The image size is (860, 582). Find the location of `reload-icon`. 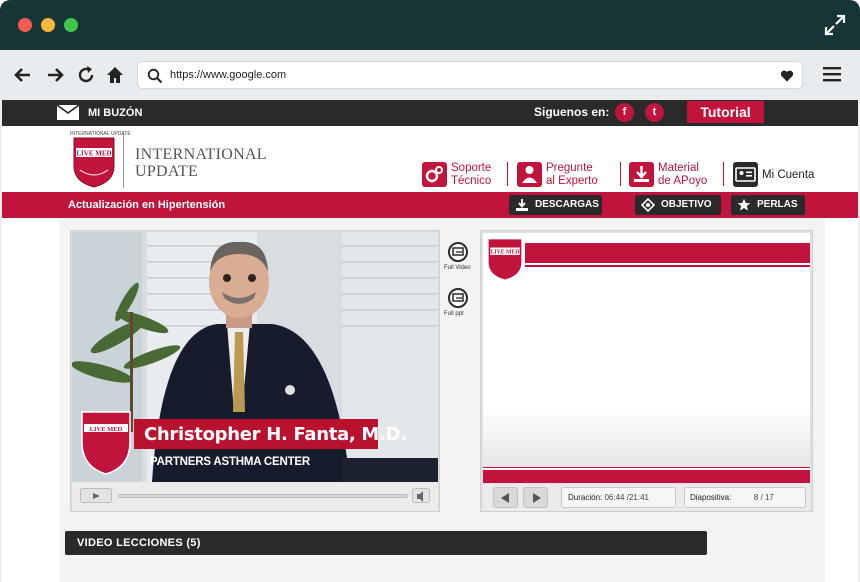

reload-icon is located at coordinates (86, 75).